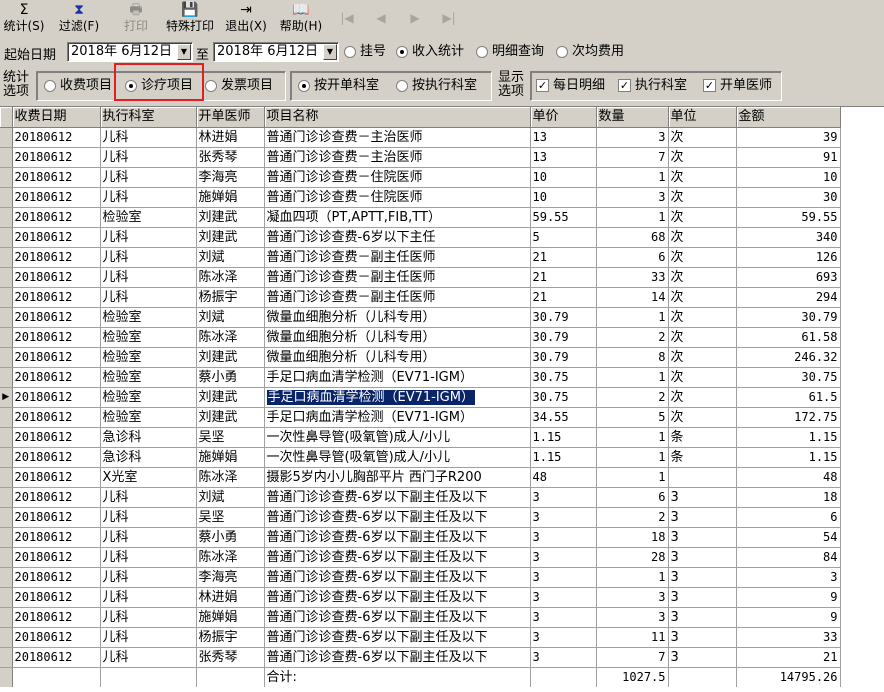  Describe the element at coordinates (190, 19) in the screenshot. I see `special-print-button: 💾 特殊打印` at that location.